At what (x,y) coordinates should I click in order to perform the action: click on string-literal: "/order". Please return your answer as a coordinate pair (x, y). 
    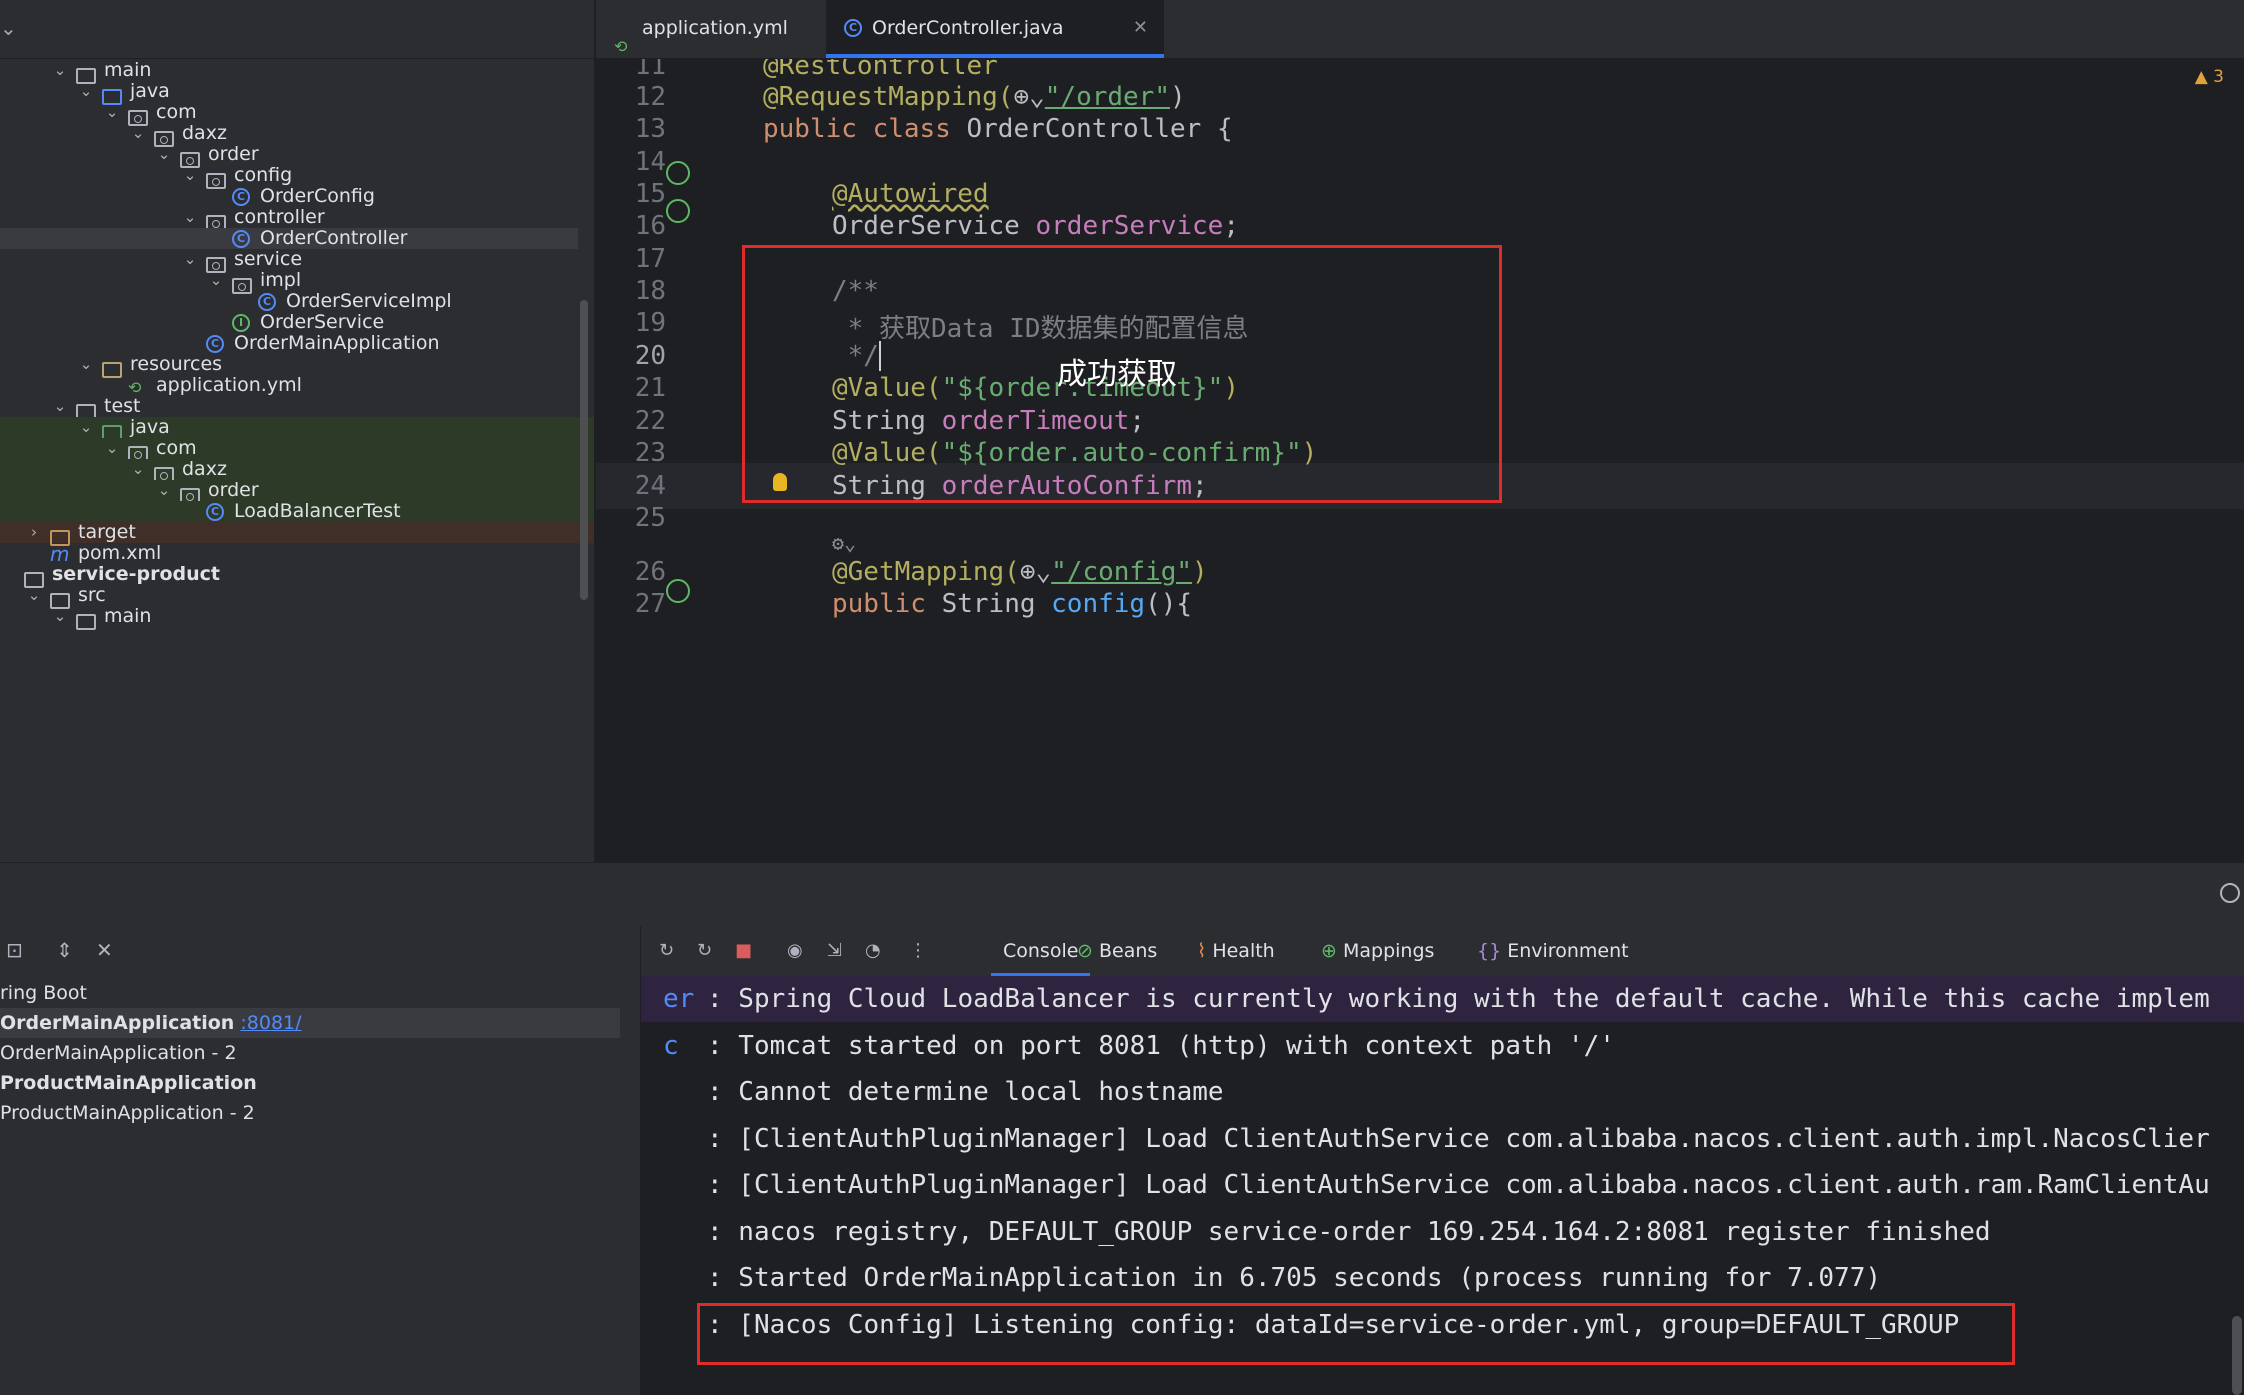
    Looking at the image, I should click on (1107, 97).